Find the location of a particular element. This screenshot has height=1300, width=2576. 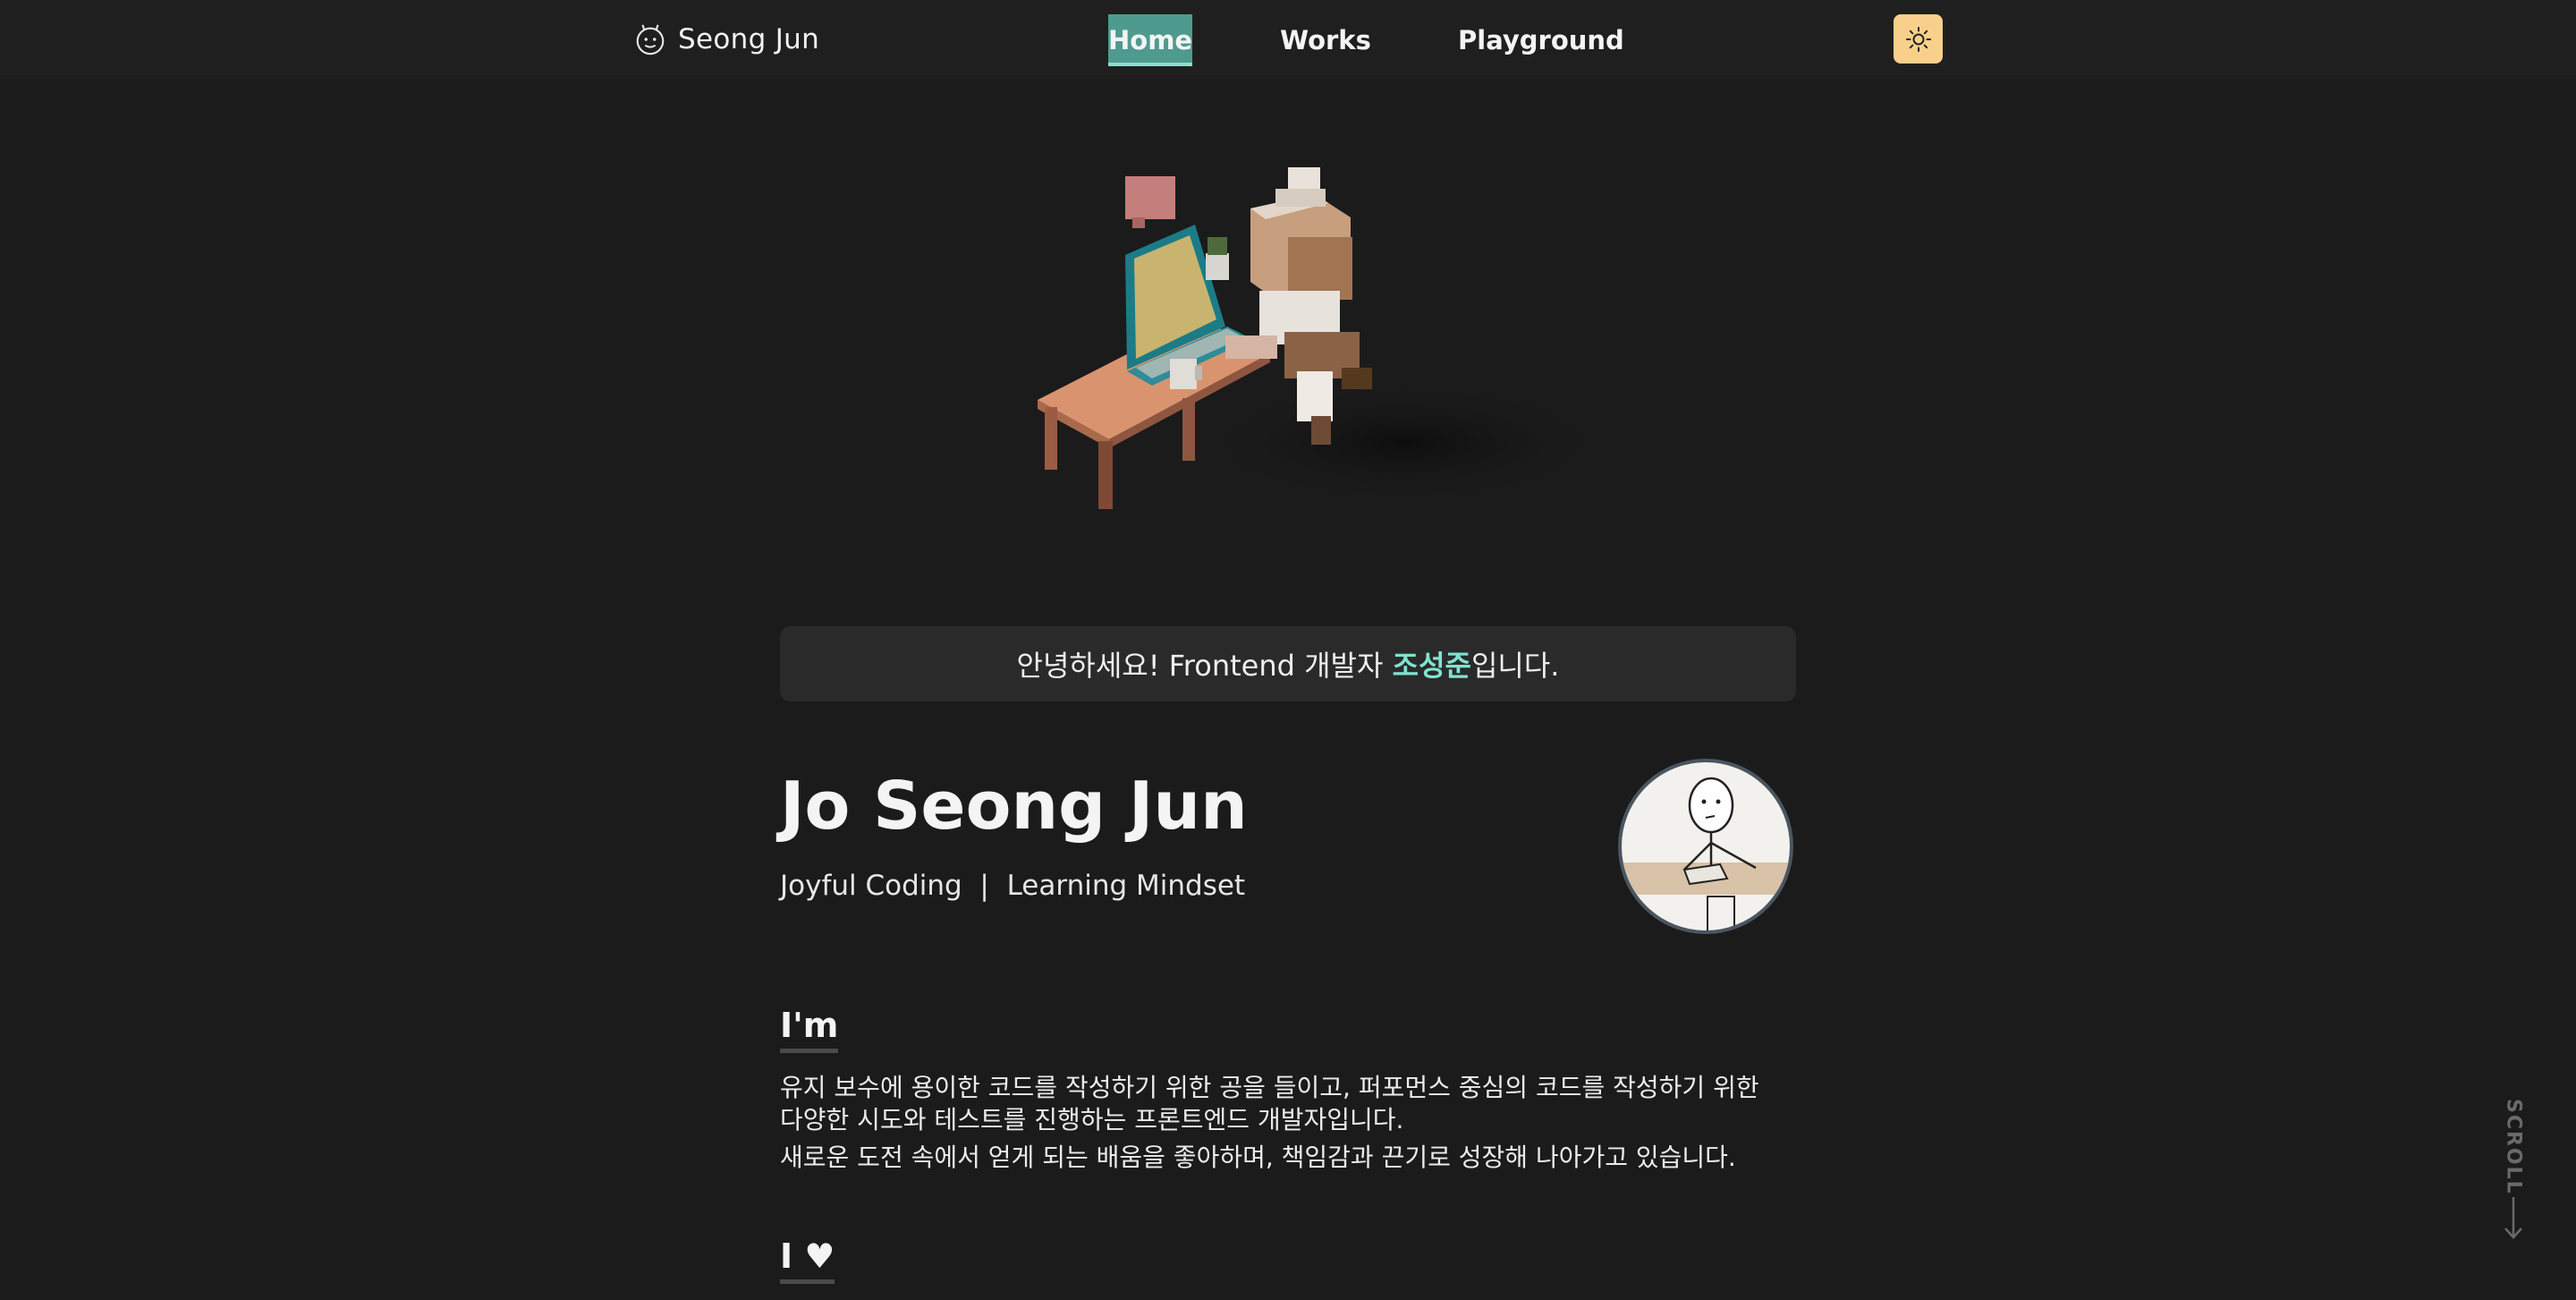

bio-line: 다양한 시도와 테스트를 진행하는 프론트엔드 개발자입니다. is located at coordinates (1092, 1120).